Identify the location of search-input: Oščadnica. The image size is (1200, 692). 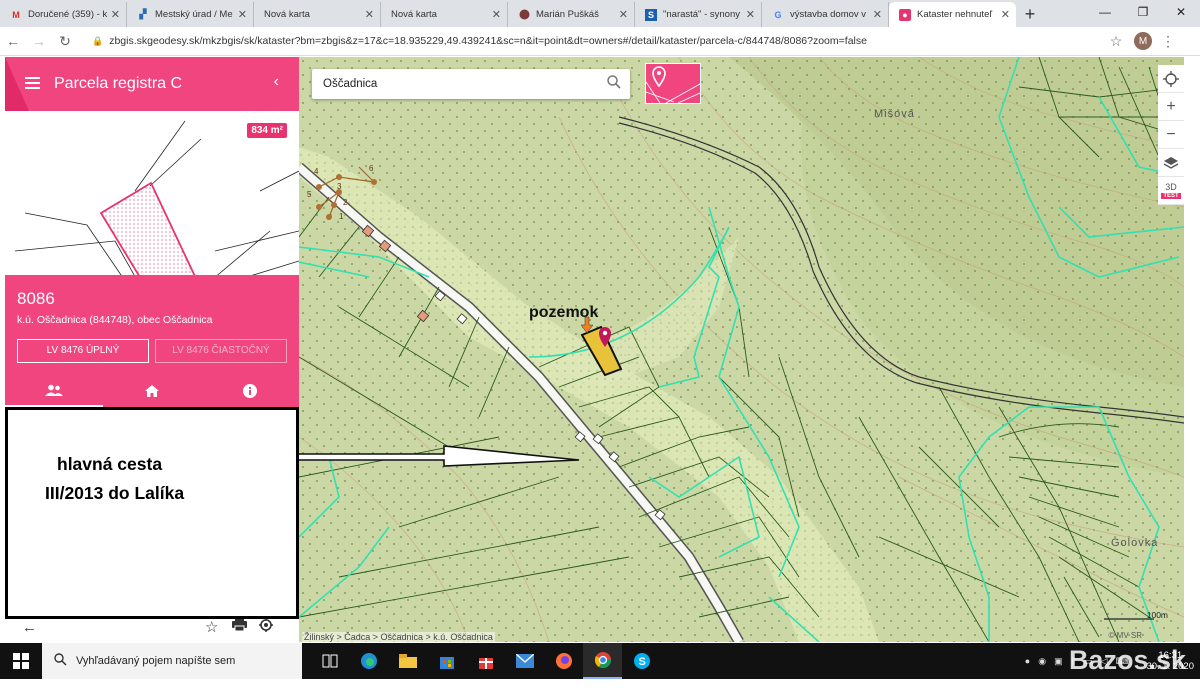
(350, 84).